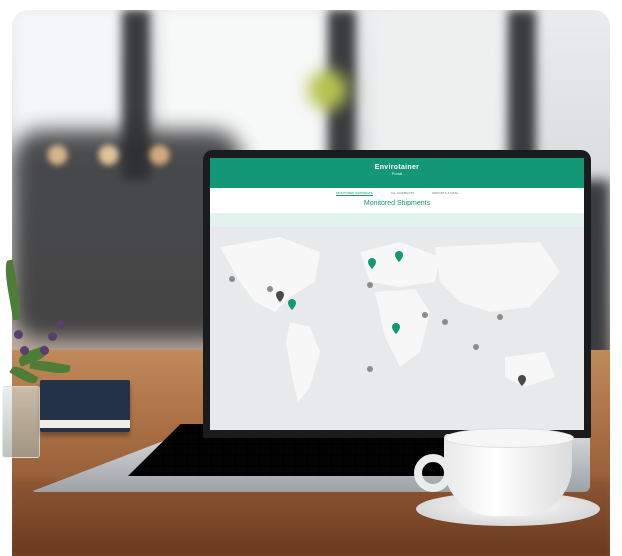  I want to click on brand-subtitle: Portal, so click(397, 173).